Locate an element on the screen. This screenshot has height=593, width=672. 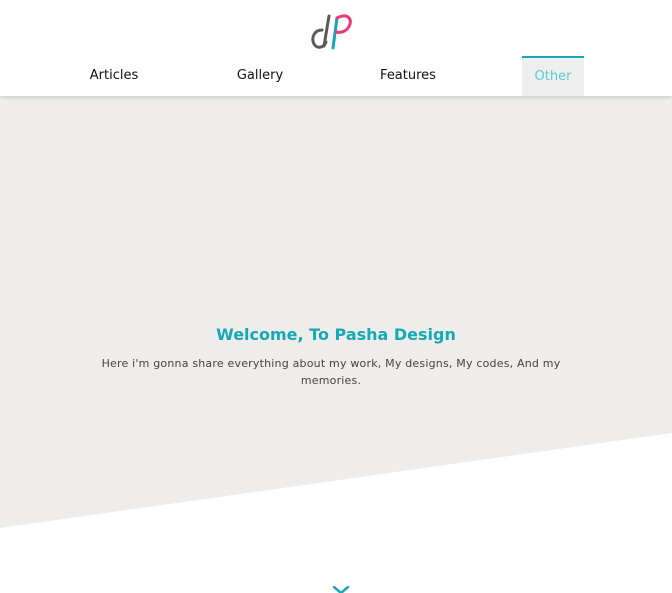
main-nav: Articles Gallery Features Other is located at coordinates (336, 76).